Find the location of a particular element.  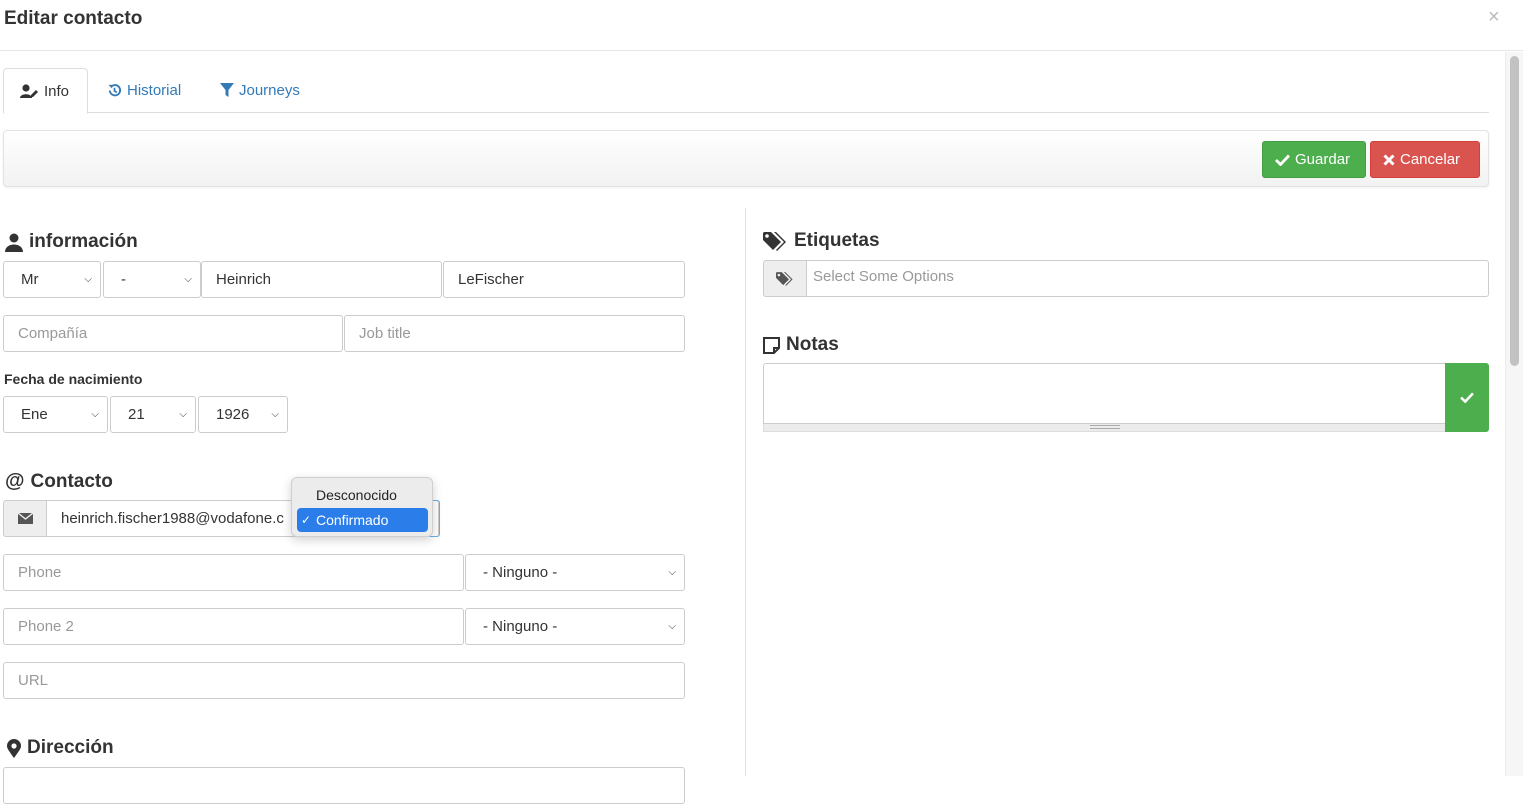

salutation-value: Mr is located at coordinates (30, 279).